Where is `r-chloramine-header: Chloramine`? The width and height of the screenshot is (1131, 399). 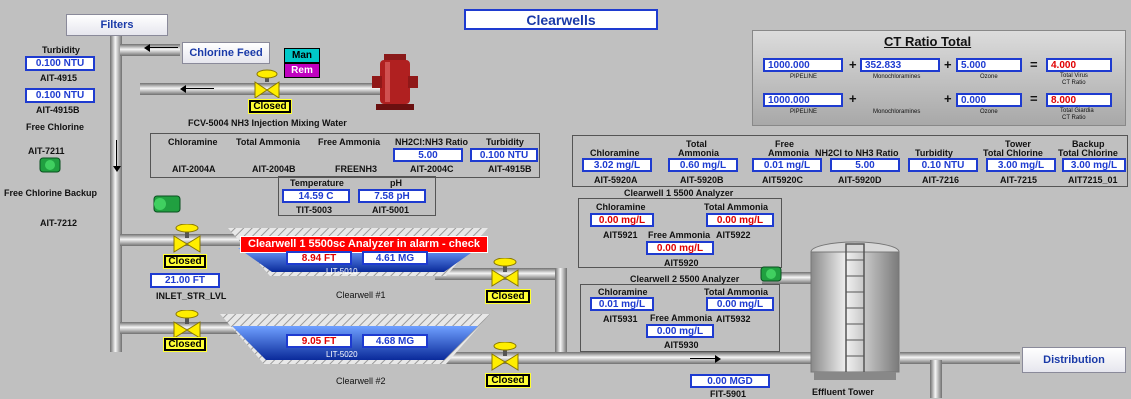
r-chloramine-header: Chloramine is located at coordinates (615, 153).